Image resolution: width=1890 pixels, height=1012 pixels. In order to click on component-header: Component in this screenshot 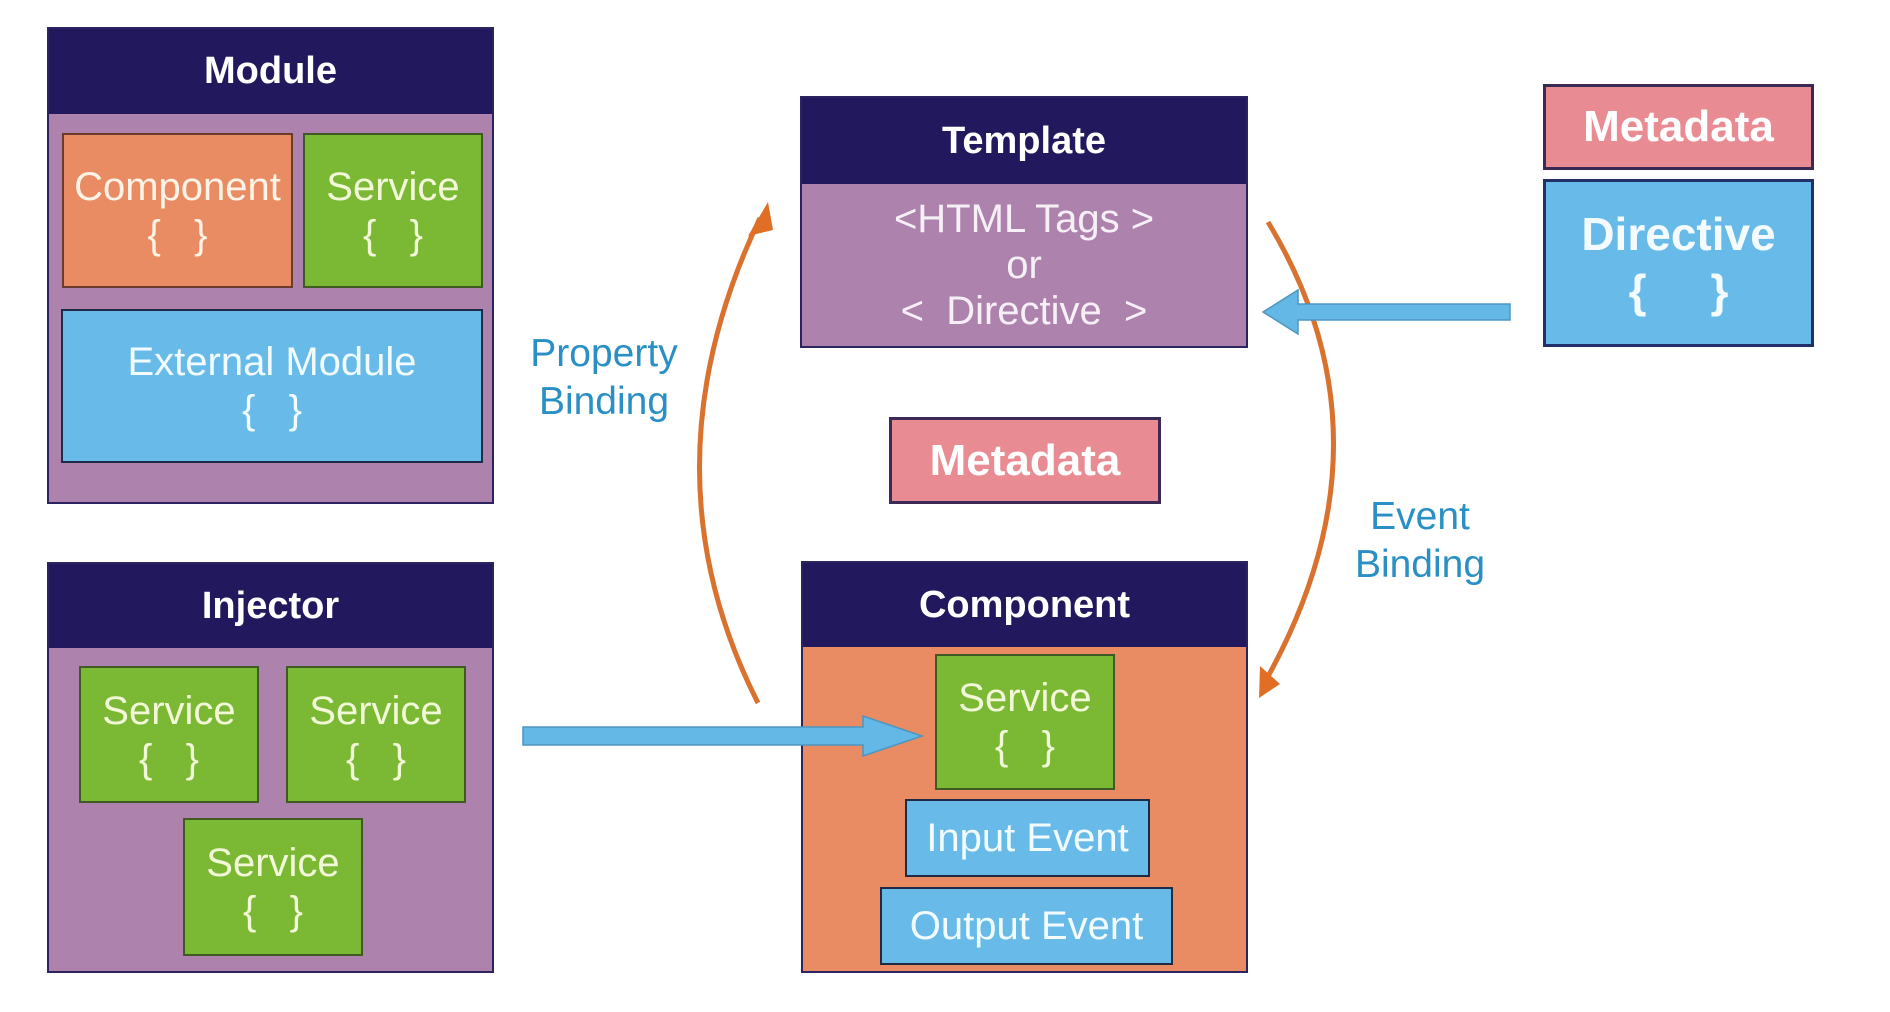, I will do `click(1024, 605)`.